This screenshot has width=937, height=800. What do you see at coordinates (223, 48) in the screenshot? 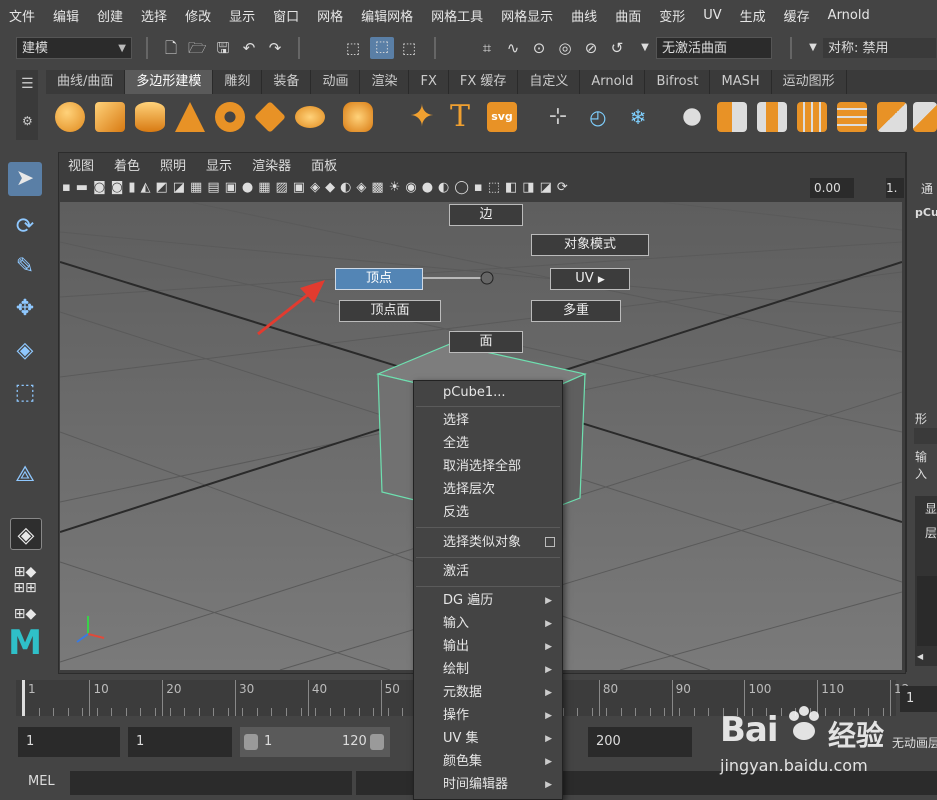
I see `save-scene-icon: 🖫` at bounding box center [223, 48].